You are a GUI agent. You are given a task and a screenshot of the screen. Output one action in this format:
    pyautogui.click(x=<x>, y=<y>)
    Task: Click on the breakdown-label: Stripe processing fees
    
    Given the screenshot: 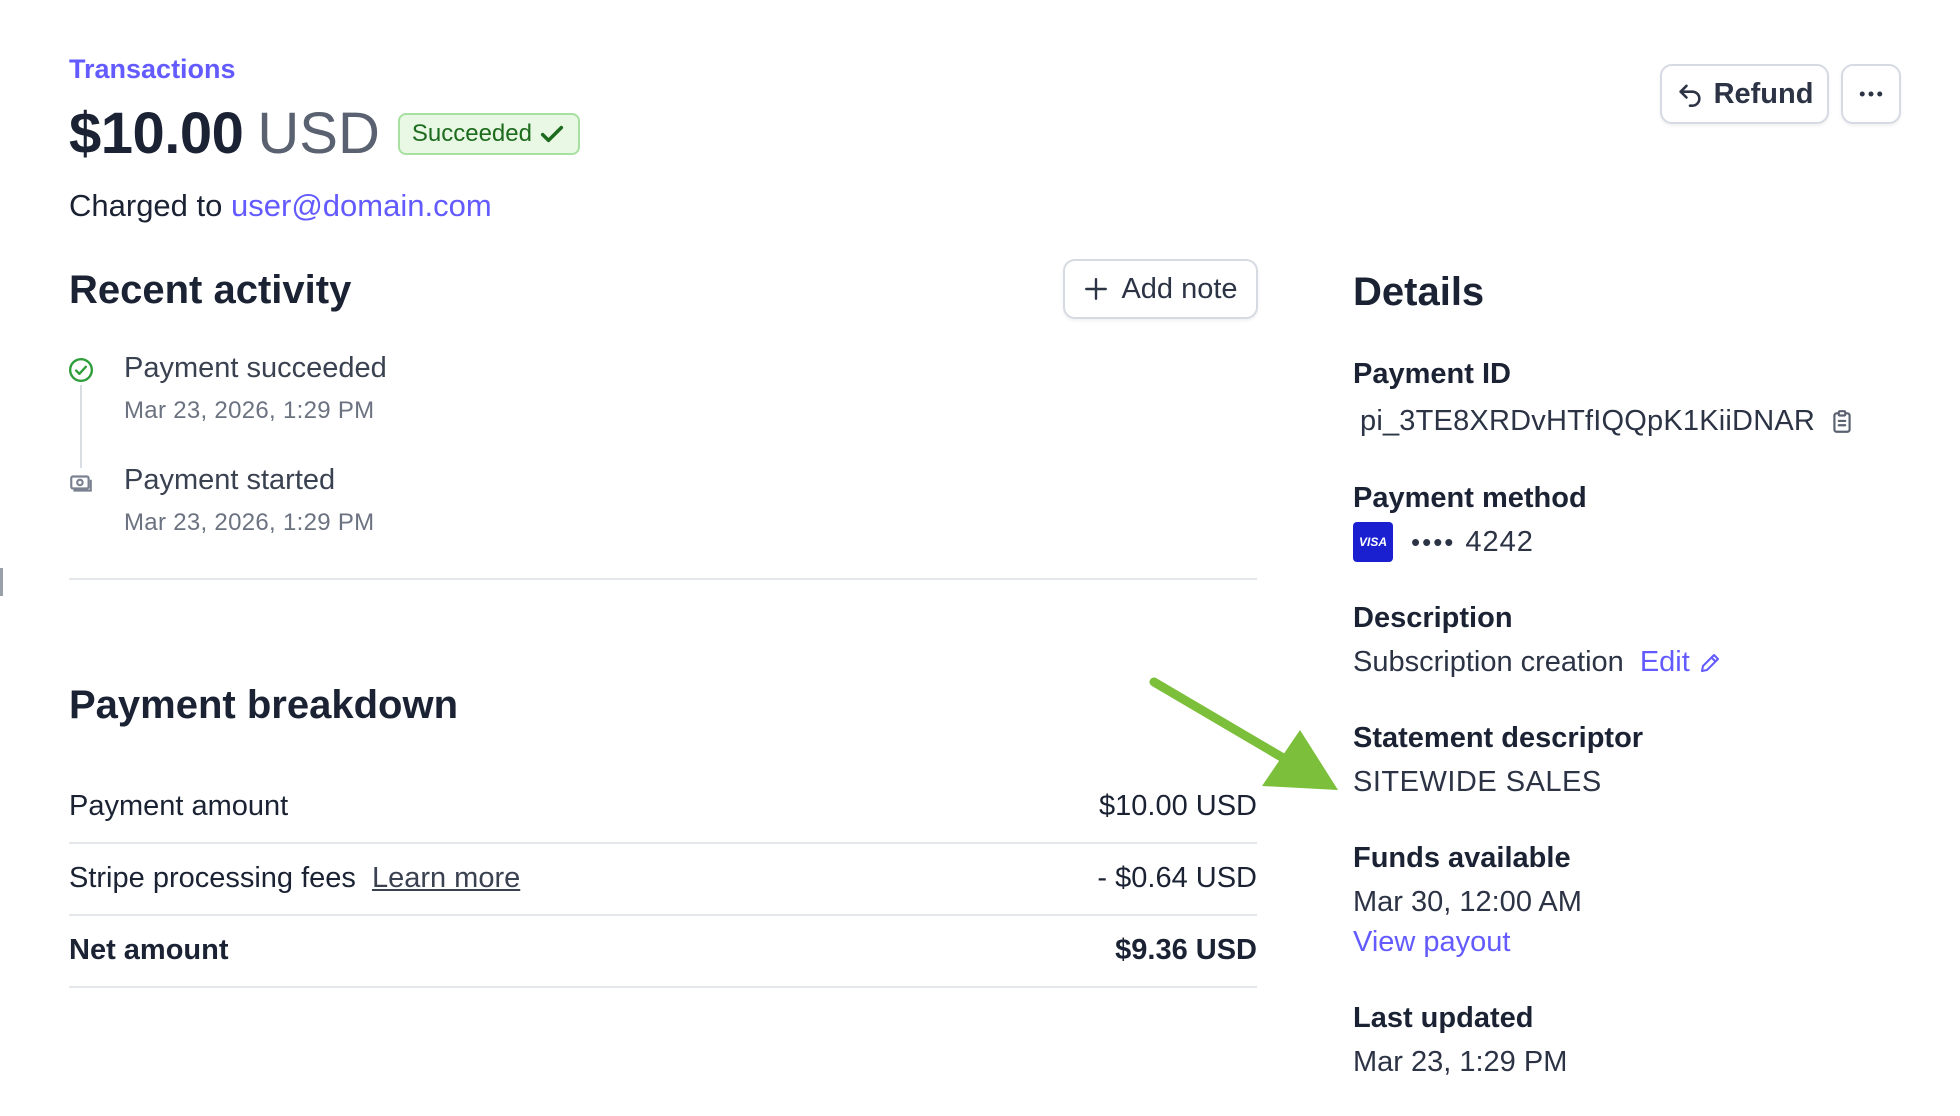 What is the action you would take?
    pyautogui.click(x=212, y=878)
    